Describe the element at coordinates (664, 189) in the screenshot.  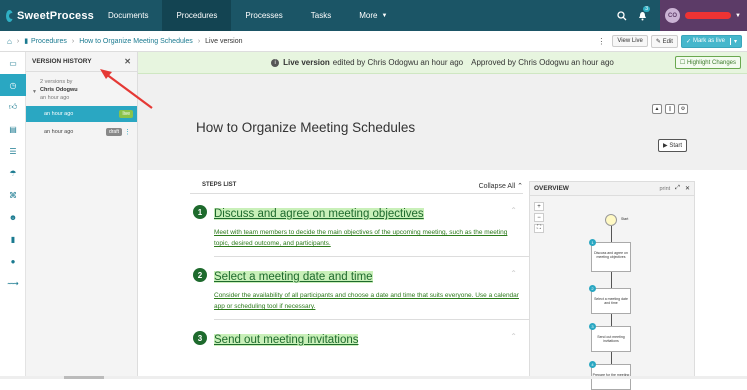
I see `print-link: print` at that location.